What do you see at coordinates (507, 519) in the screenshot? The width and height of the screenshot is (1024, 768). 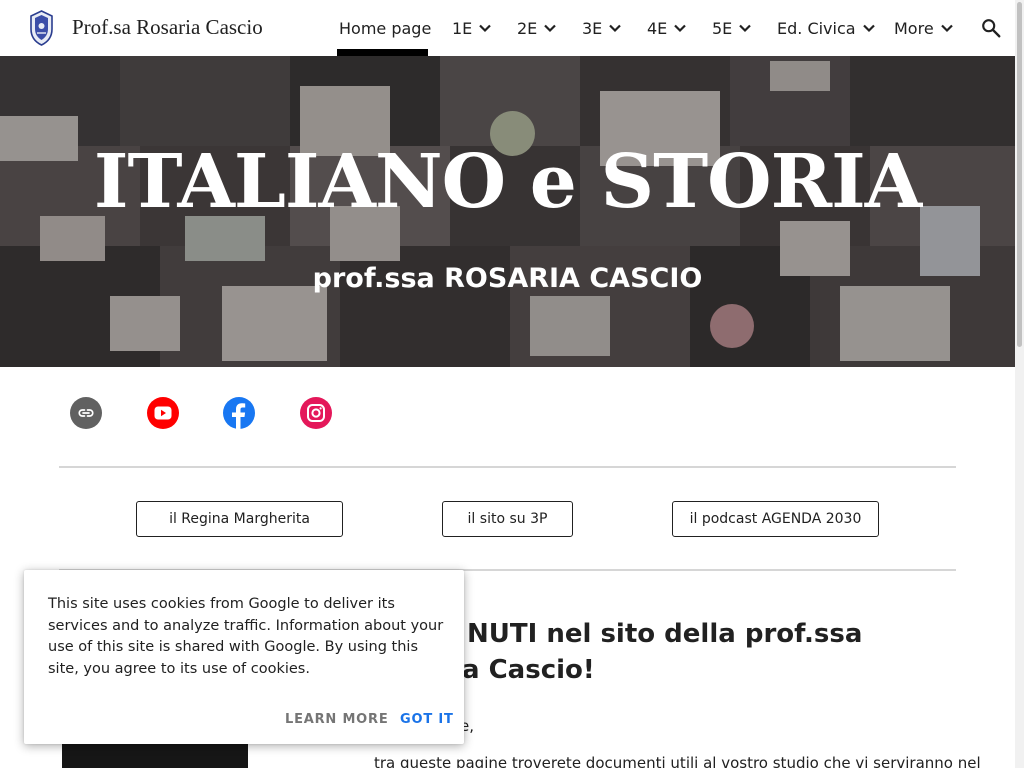 I see `sito-3p-button: il sito su 3P` at bounding box center [507, 519].